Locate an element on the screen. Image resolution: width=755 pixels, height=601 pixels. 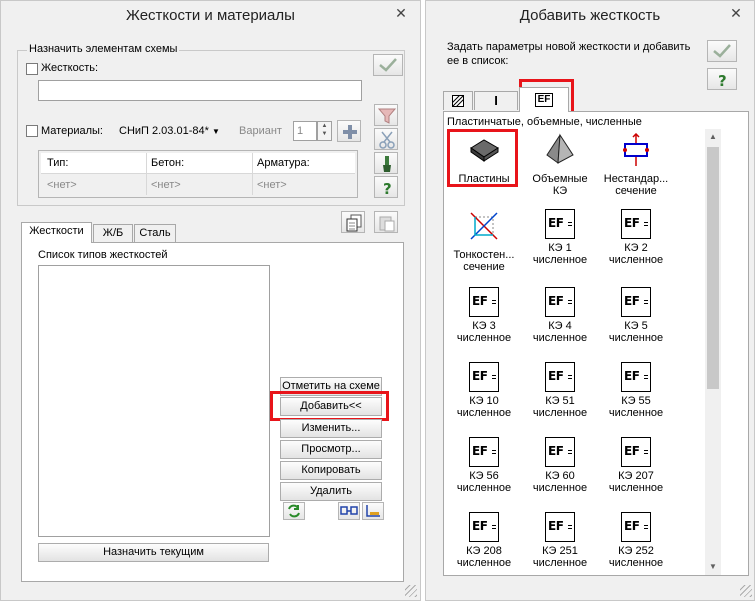
add-material-button is located at coordinates (349, 131).